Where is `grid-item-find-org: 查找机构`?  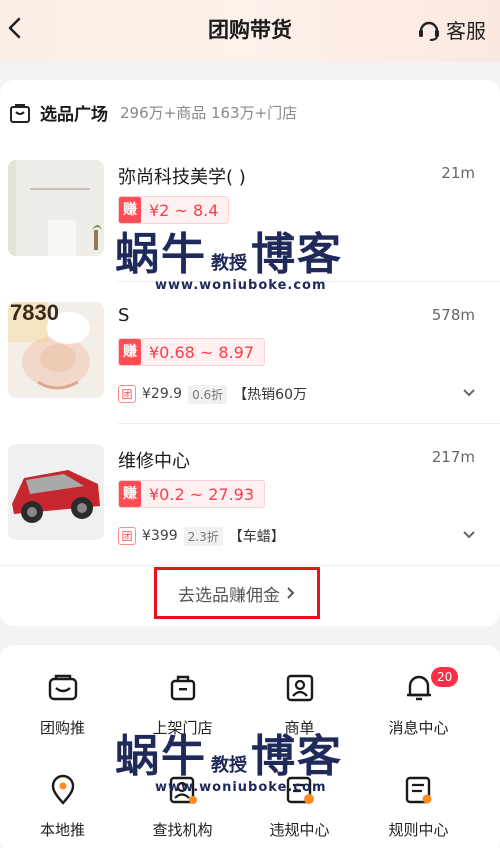
grid-item-find-org: 查找机构 is located at coordinates (182, 806).